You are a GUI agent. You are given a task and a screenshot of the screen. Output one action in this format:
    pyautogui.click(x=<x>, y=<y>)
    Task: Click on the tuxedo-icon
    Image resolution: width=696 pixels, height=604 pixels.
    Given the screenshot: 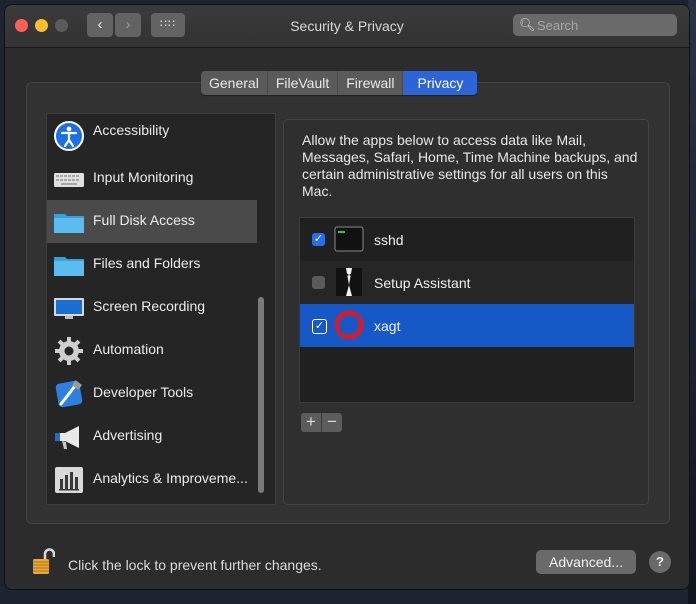 What is the action you would take?
    pyautogui.click(x=349, y=282)
    